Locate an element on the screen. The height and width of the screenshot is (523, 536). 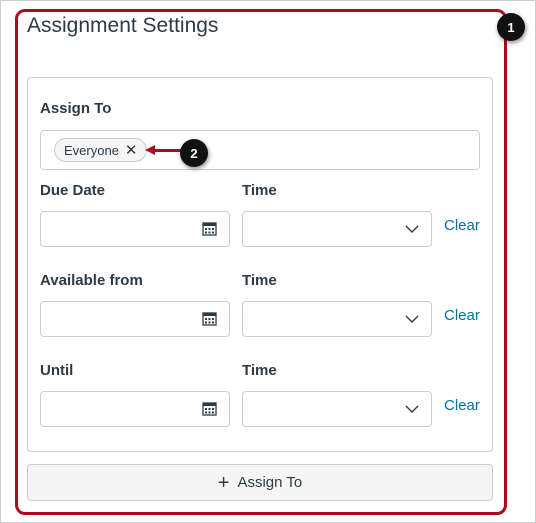
callout-badge-2: 2 is located at coordinates (194, 153).